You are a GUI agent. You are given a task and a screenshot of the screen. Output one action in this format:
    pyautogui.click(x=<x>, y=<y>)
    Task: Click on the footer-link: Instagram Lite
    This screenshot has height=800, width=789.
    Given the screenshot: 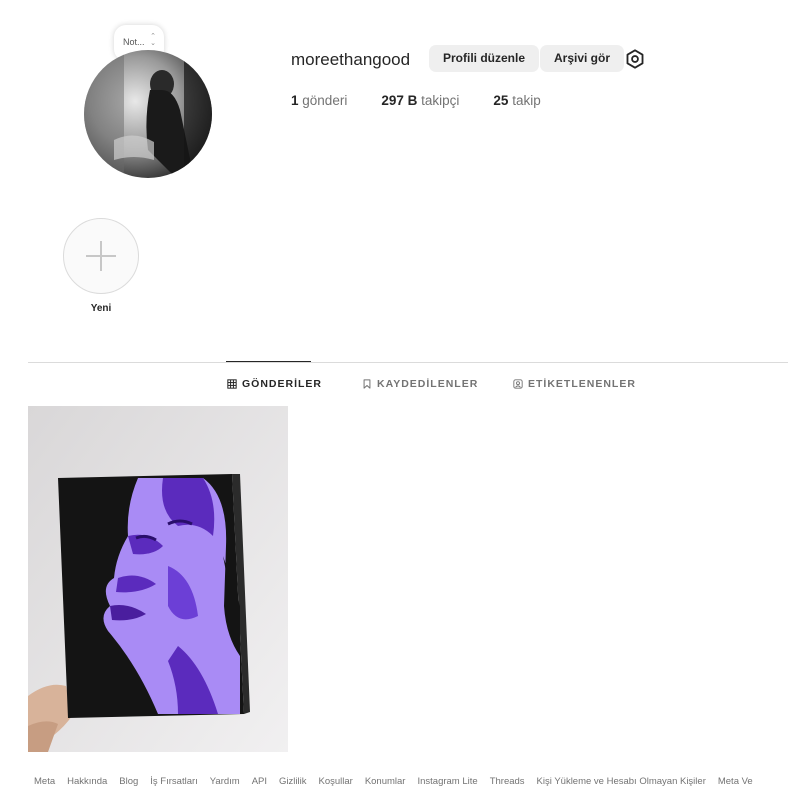 What is the action you would take?
    pyautogui.click(x=447, y=781)
    